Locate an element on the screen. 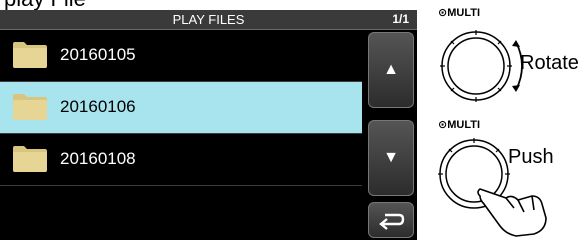 Image resolution: width=585 pixels, height=240 pixels. file-name: 20160108 is located at coordinates (98, 158).